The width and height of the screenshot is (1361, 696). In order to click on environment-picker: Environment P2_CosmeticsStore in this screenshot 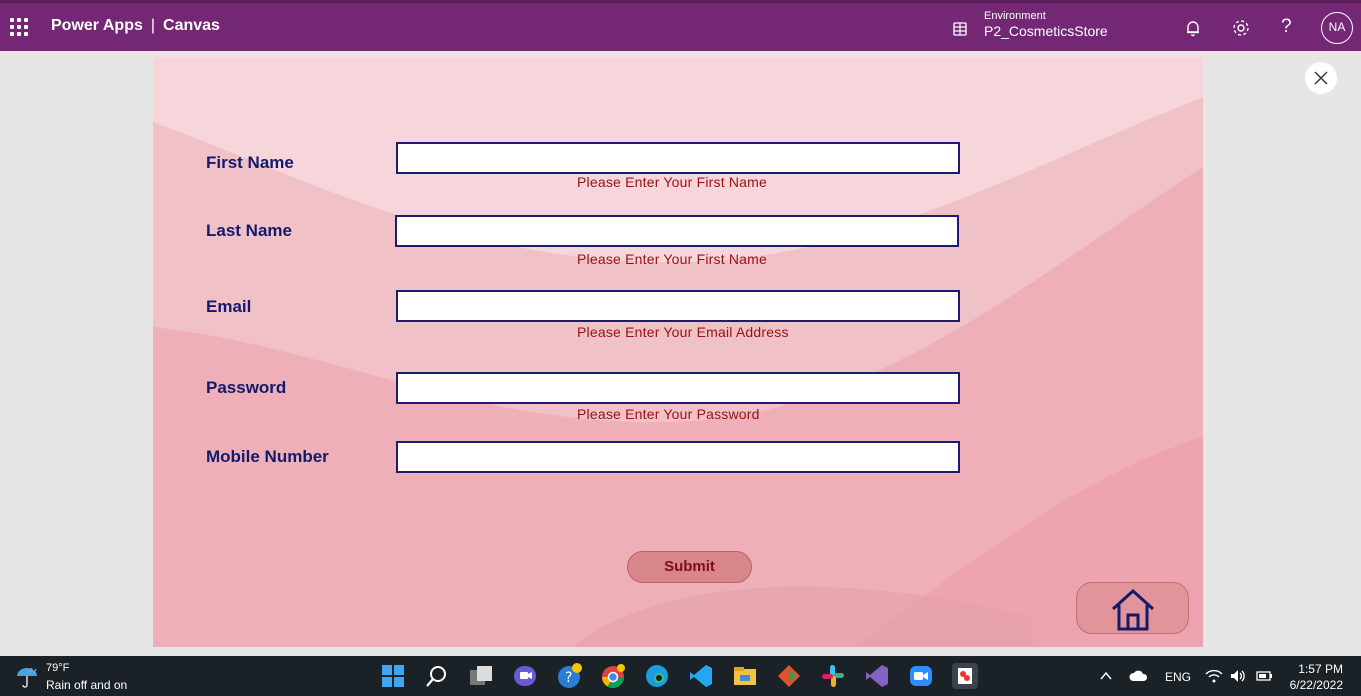, I will do `click(1046, 24)`.